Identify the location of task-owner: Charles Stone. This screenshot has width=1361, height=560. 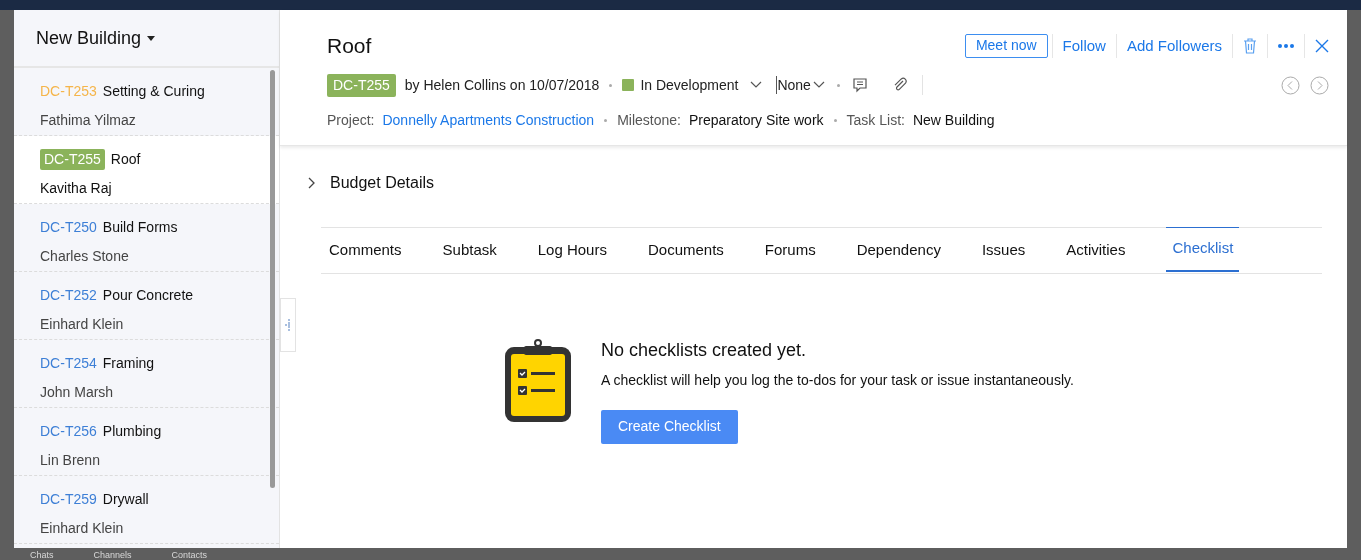
(85, 256).